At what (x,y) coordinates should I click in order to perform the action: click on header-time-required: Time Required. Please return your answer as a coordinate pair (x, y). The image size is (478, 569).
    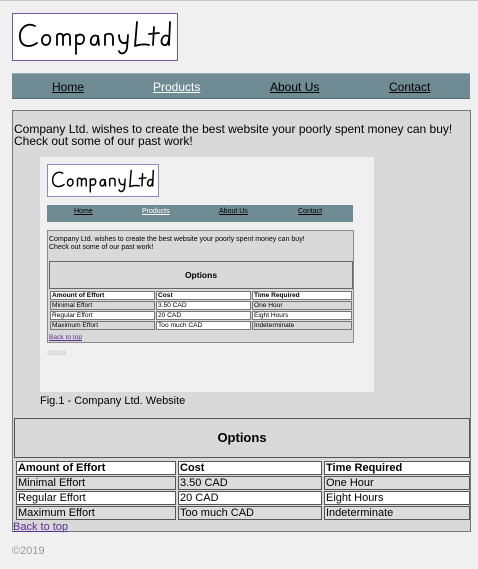
    Looking at the image, I should click on (397, 468).